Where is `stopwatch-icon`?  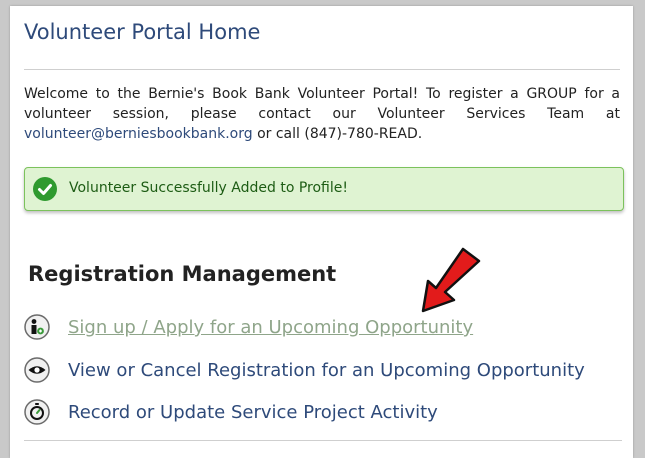 stopwatch-icon is located at coordinates (37, 412).